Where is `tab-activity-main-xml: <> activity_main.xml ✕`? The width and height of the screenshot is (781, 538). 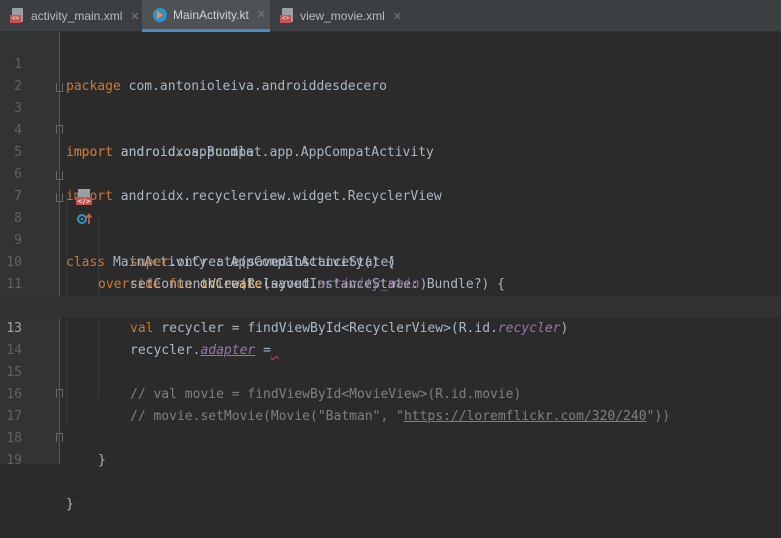 tab-activity-main-xml: <> activity_main.xml ✕ is located at coordinates (71, 16).